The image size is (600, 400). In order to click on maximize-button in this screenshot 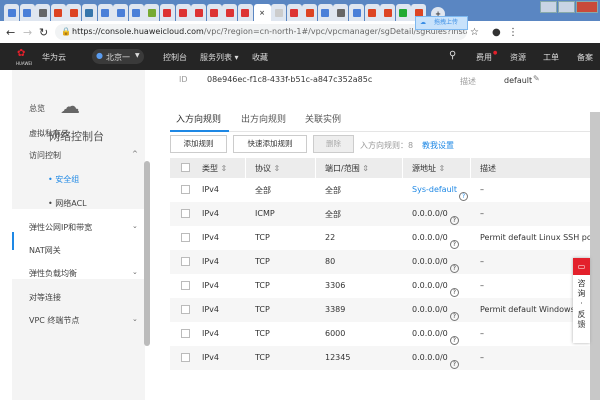, I will do `click(566, 7)`.